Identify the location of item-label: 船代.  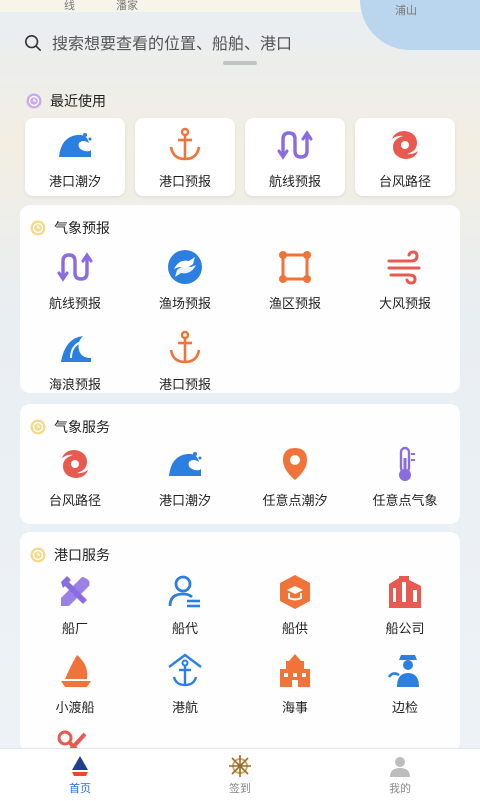
(184, 629).